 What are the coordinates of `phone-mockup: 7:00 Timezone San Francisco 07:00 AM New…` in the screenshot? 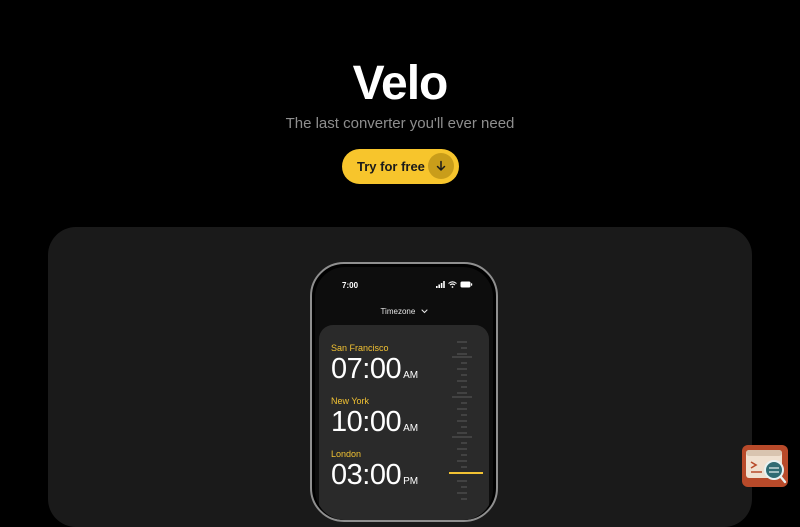 It's located at (404, 392).